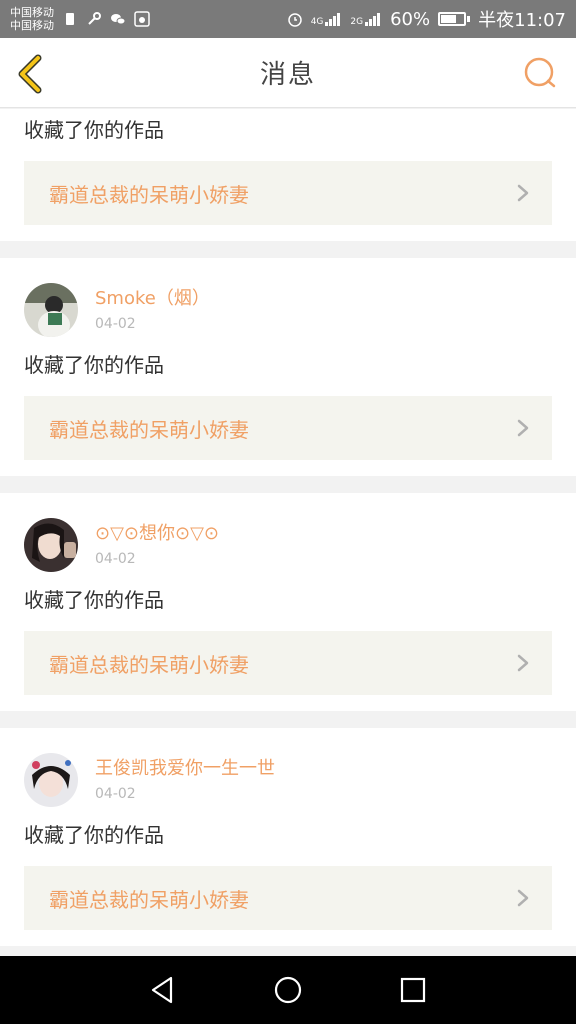 The height and width of the screenshot is (1024, 576). I want to click on clock: 半夜11:07, so click(522, 20).